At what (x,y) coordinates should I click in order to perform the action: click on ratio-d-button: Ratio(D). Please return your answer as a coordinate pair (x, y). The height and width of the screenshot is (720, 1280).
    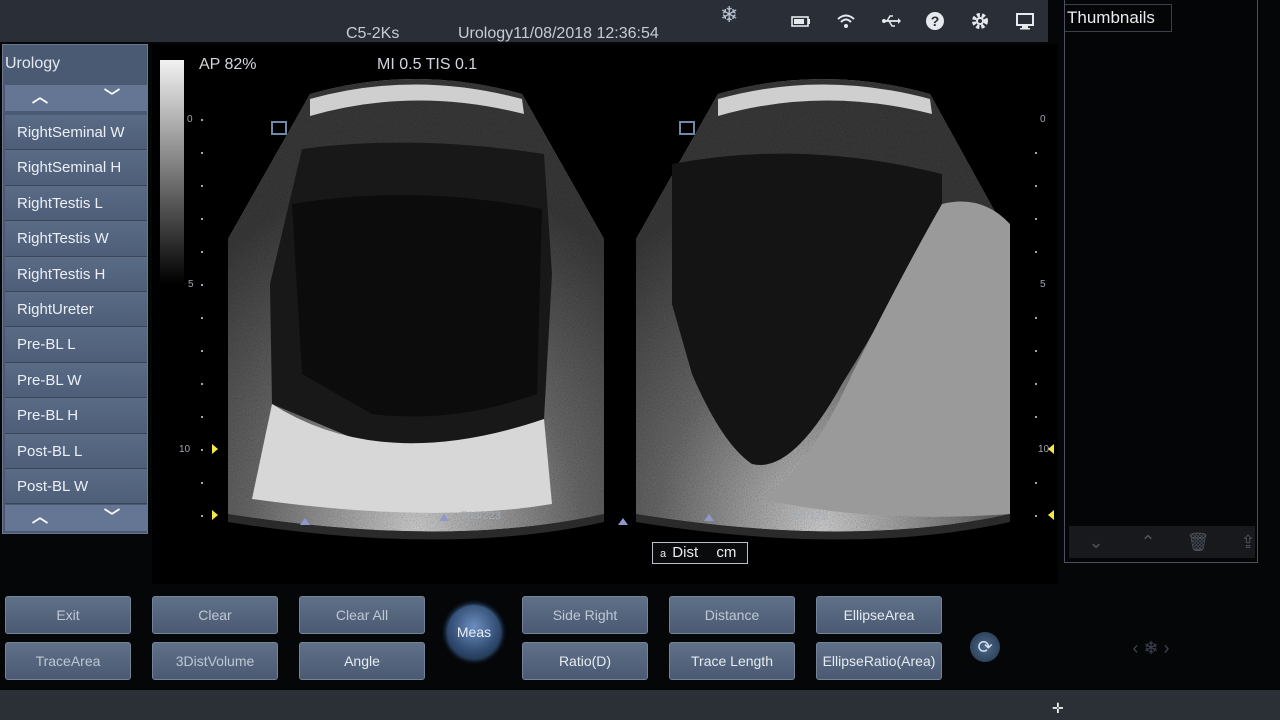
    Looking at the image, I should click on (585, 661).